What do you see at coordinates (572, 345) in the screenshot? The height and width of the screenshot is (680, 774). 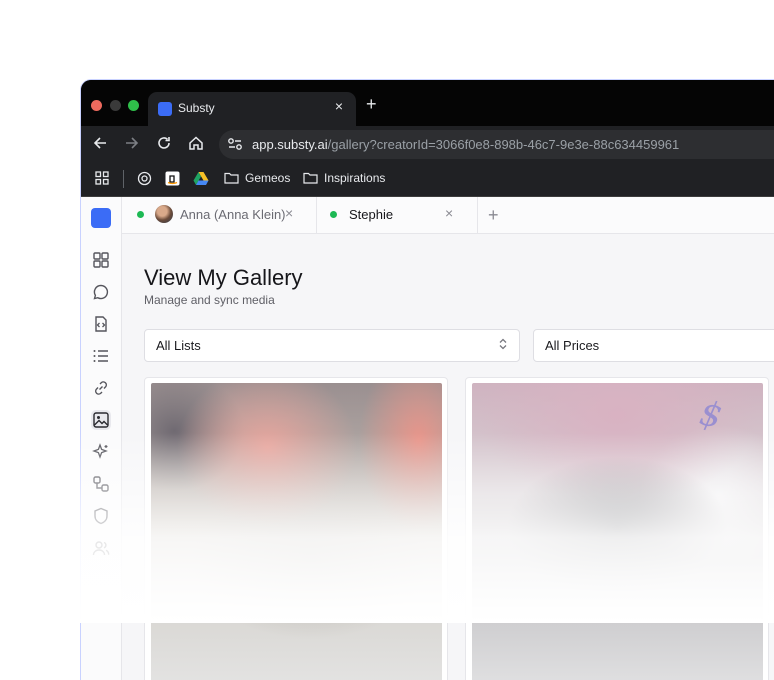 I see `prices-filter-value: All Prices` at bounding box center [572, 345].